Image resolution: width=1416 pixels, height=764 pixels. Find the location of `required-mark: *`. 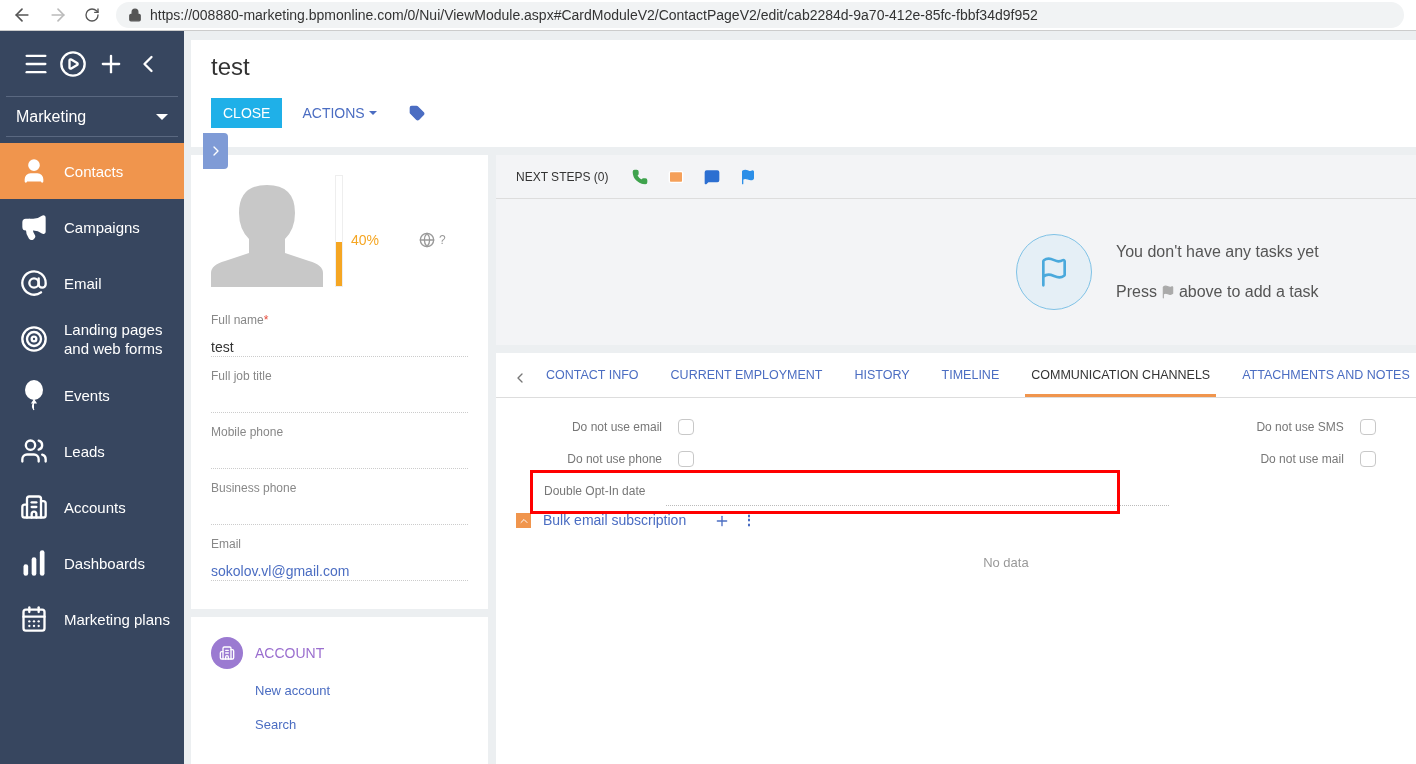

required-mark: * is located at coordinates (266, 320).